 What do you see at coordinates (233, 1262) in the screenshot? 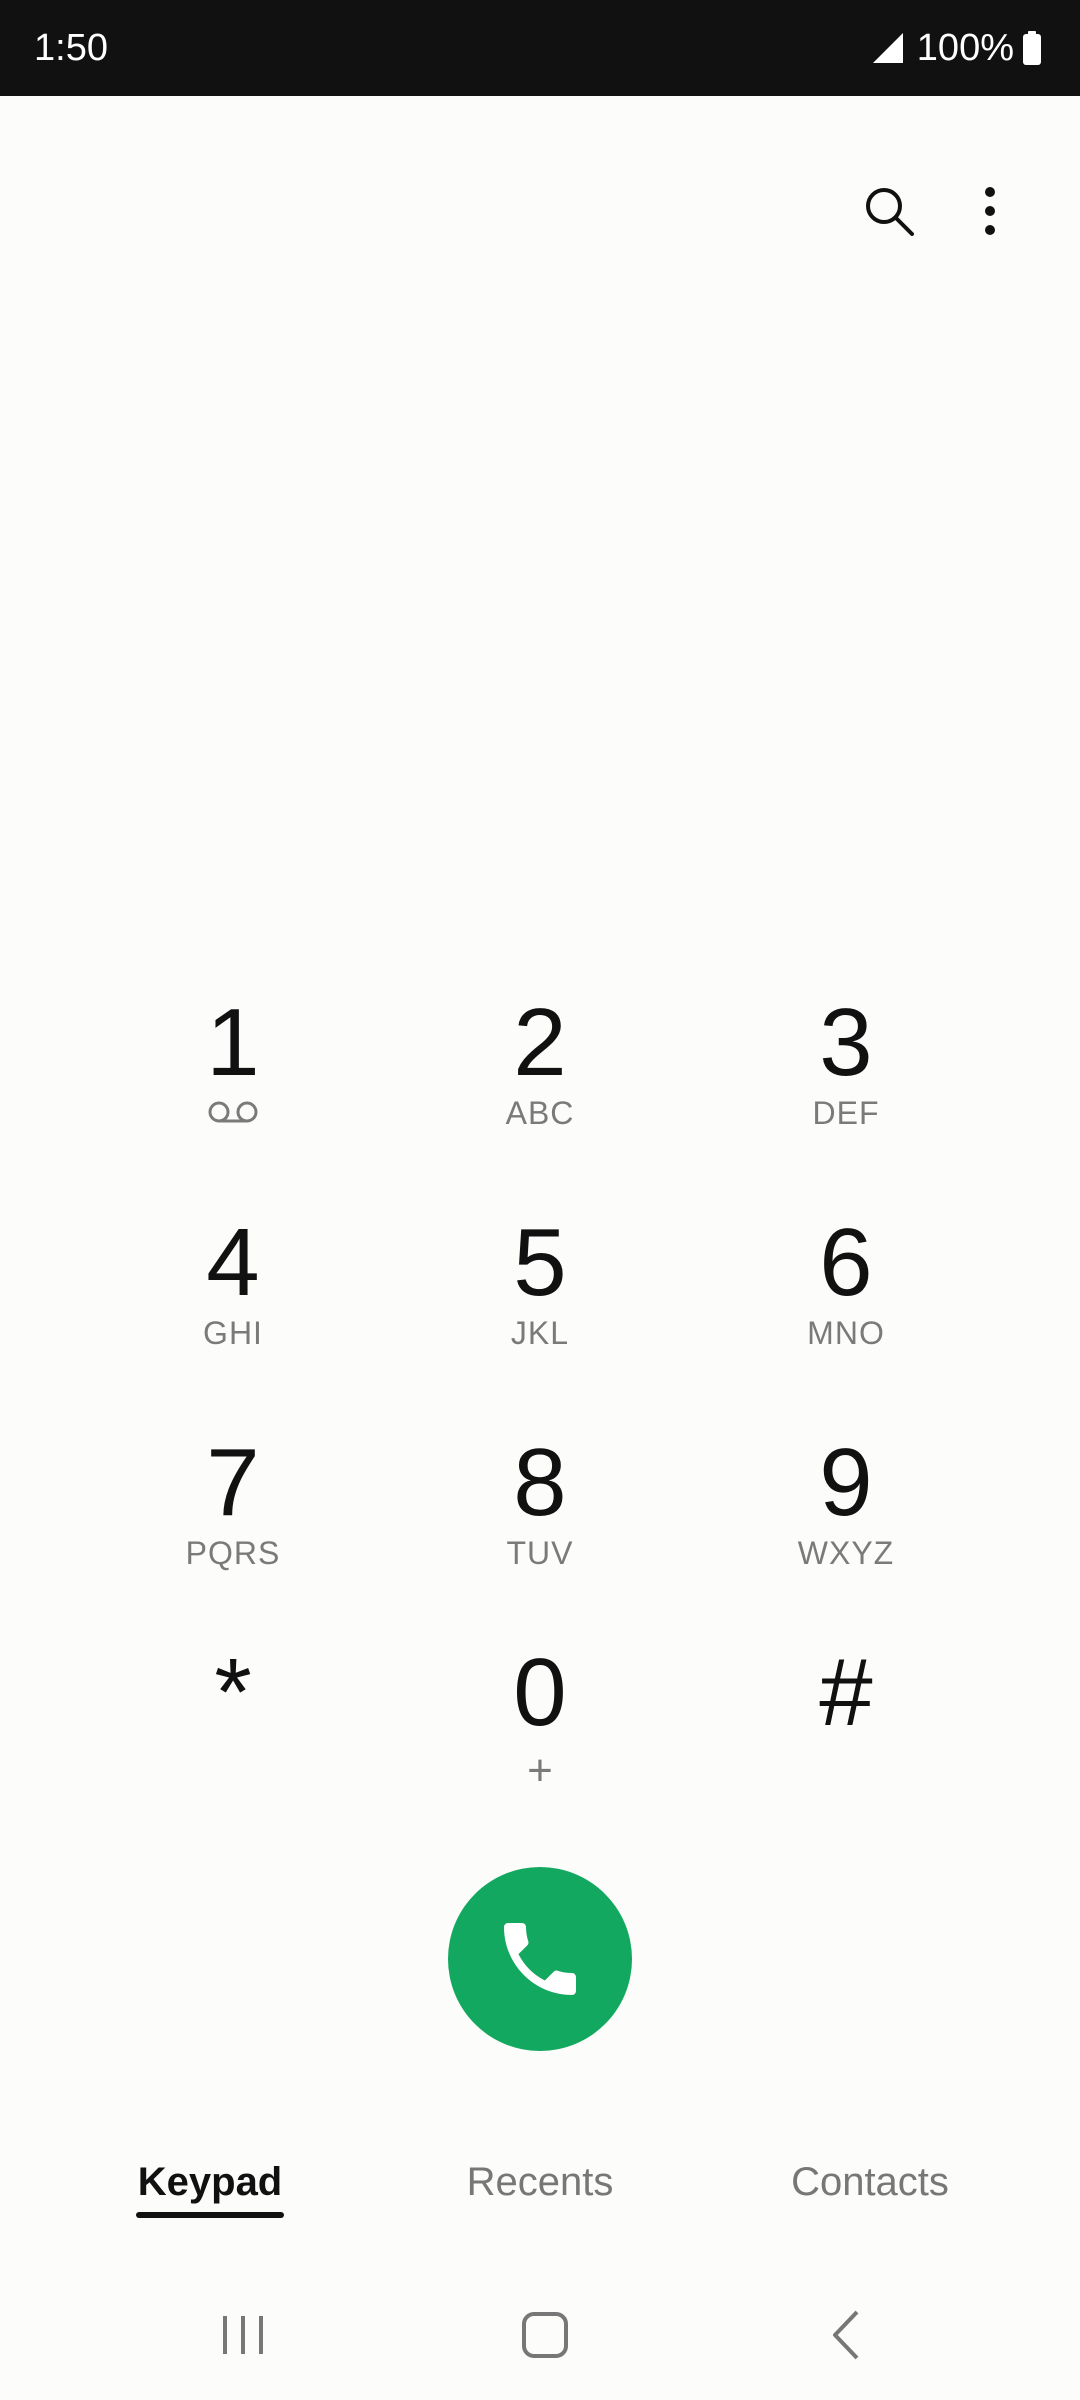
I see `key-digit: 4` at bounding box center [233, 1262].